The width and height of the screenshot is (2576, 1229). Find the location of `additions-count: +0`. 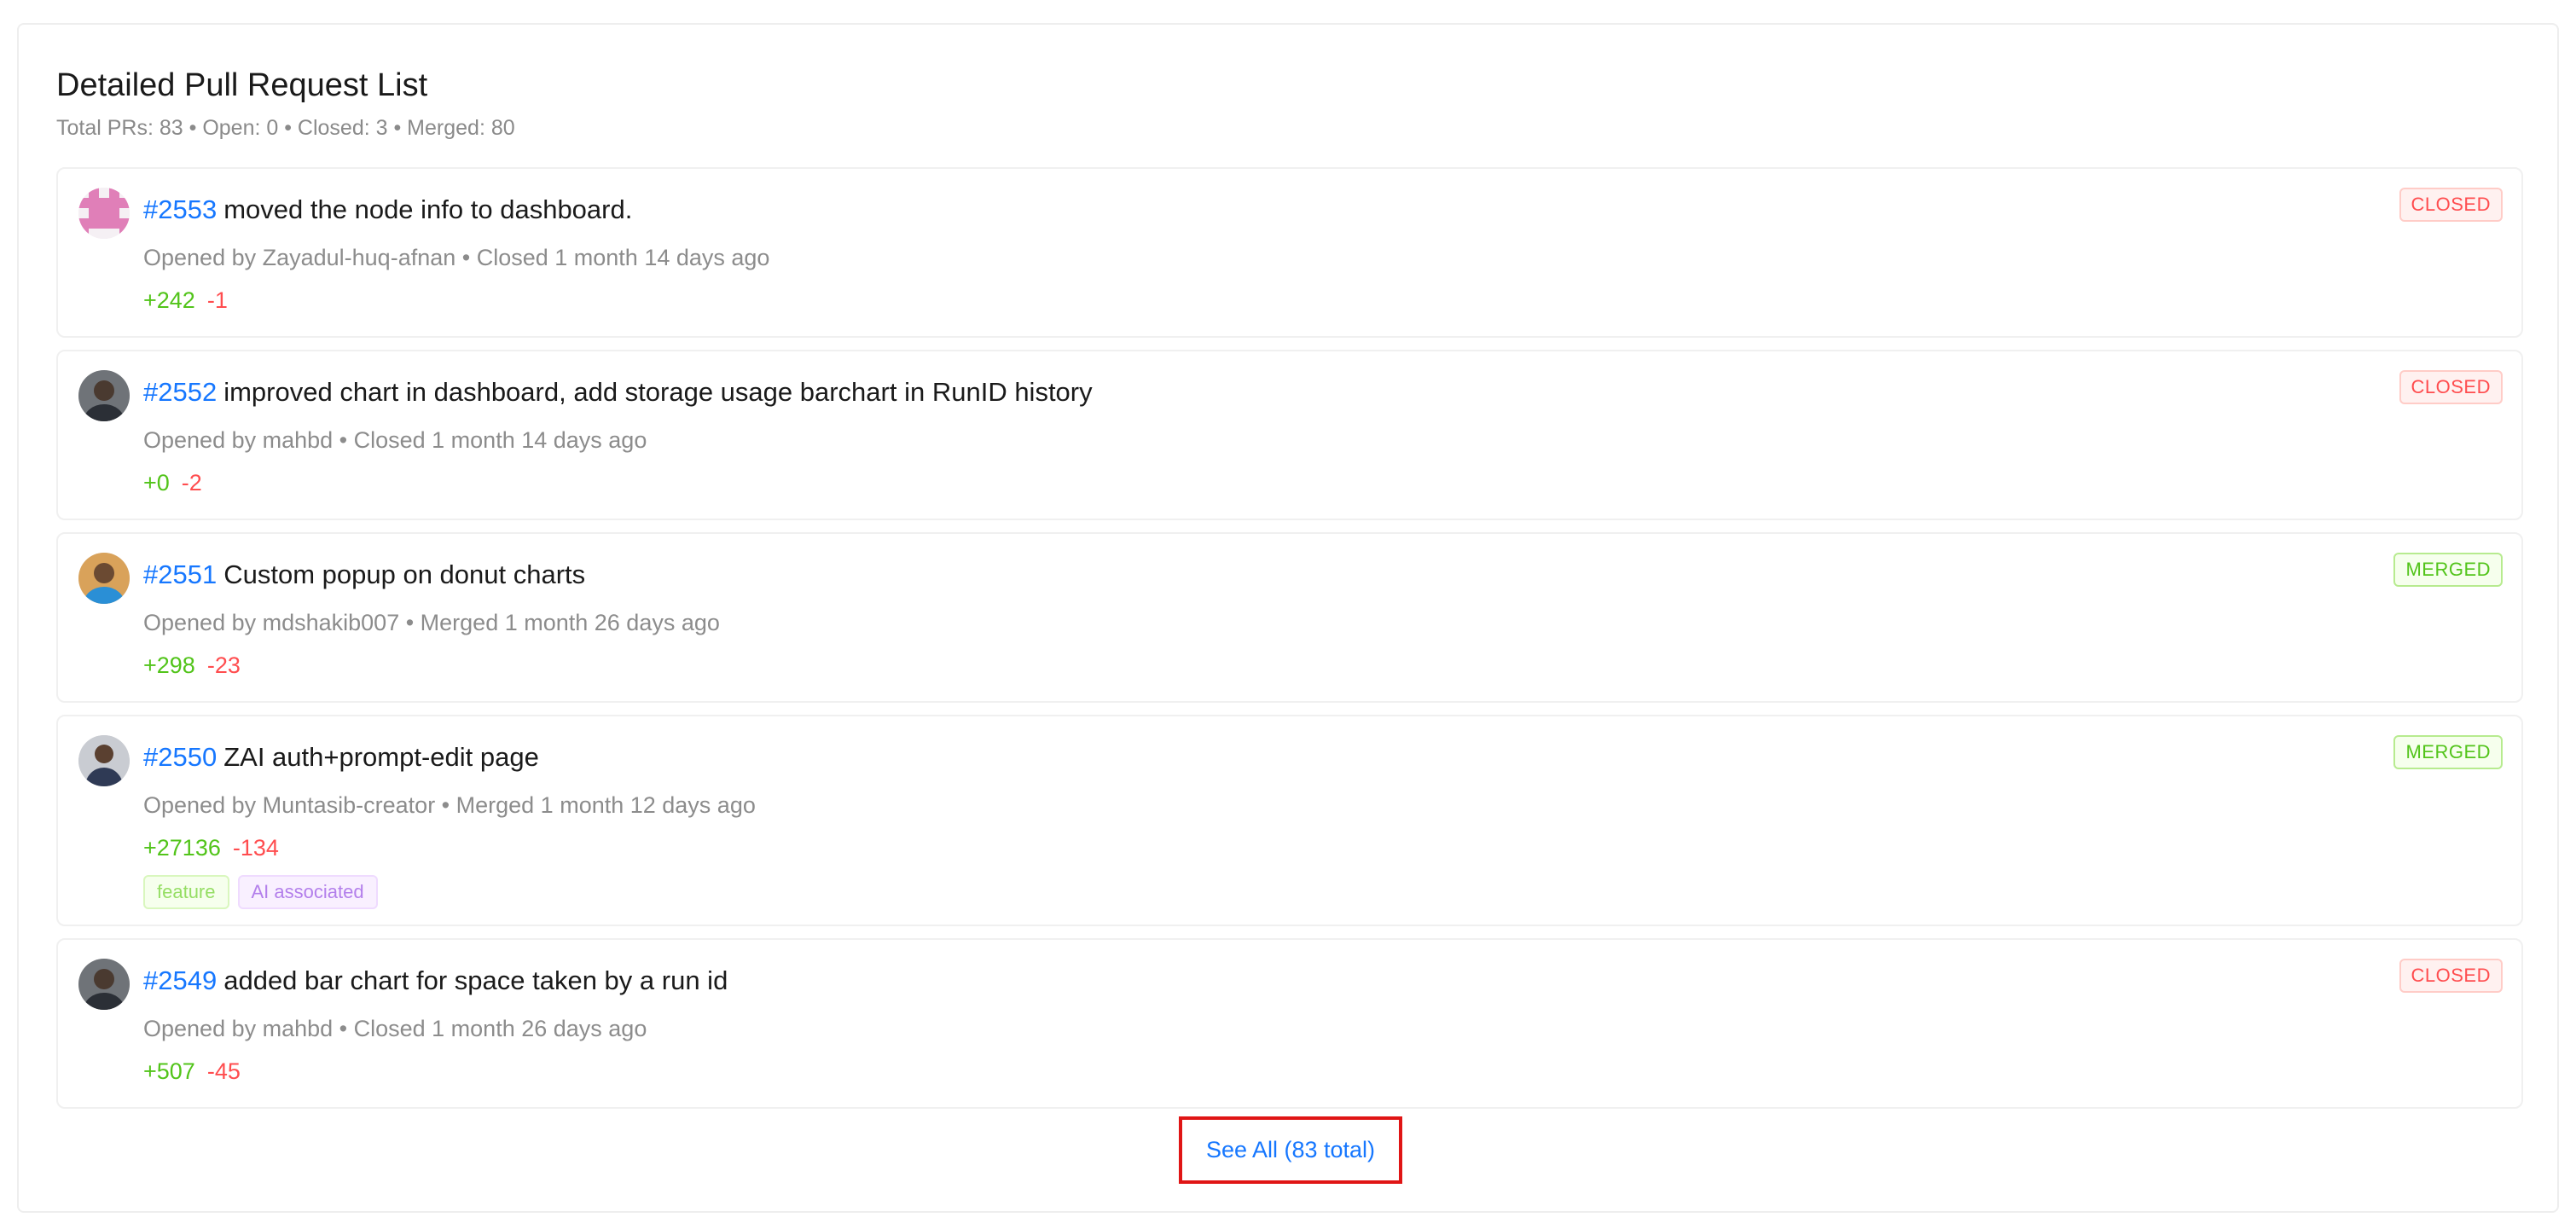

additions-count: +0 is located at coordinates (156, 483).